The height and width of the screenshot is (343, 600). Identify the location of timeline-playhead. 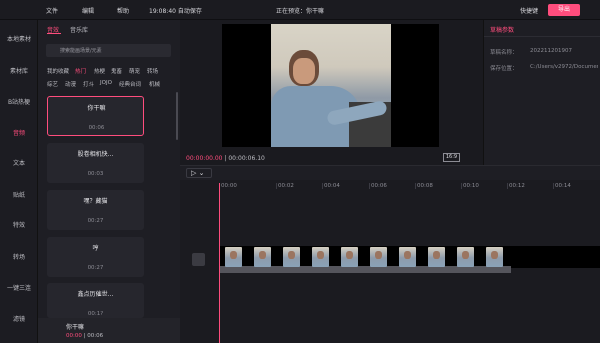
(219, 263).